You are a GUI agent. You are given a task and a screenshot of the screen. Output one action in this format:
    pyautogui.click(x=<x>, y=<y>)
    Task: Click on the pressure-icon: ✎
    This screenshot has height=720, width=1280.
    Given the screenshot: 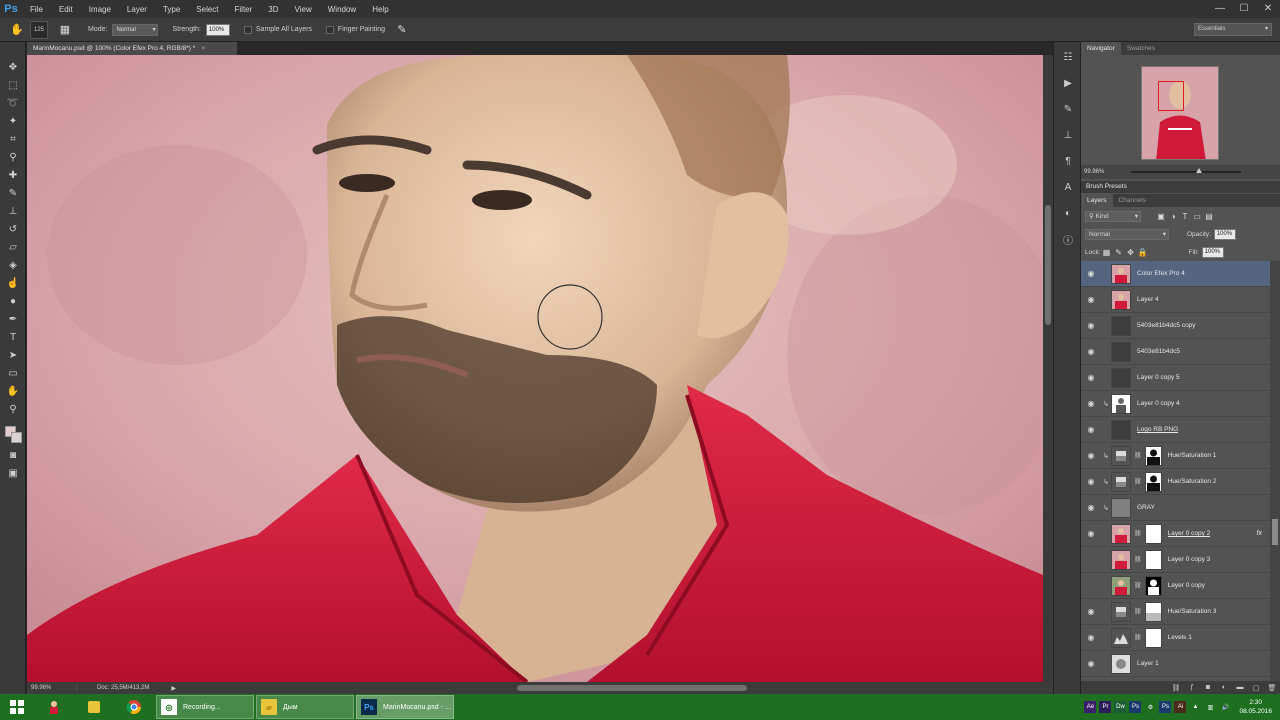 What is the action you would take?
    pyautogui.click(x=402, y=30)
    